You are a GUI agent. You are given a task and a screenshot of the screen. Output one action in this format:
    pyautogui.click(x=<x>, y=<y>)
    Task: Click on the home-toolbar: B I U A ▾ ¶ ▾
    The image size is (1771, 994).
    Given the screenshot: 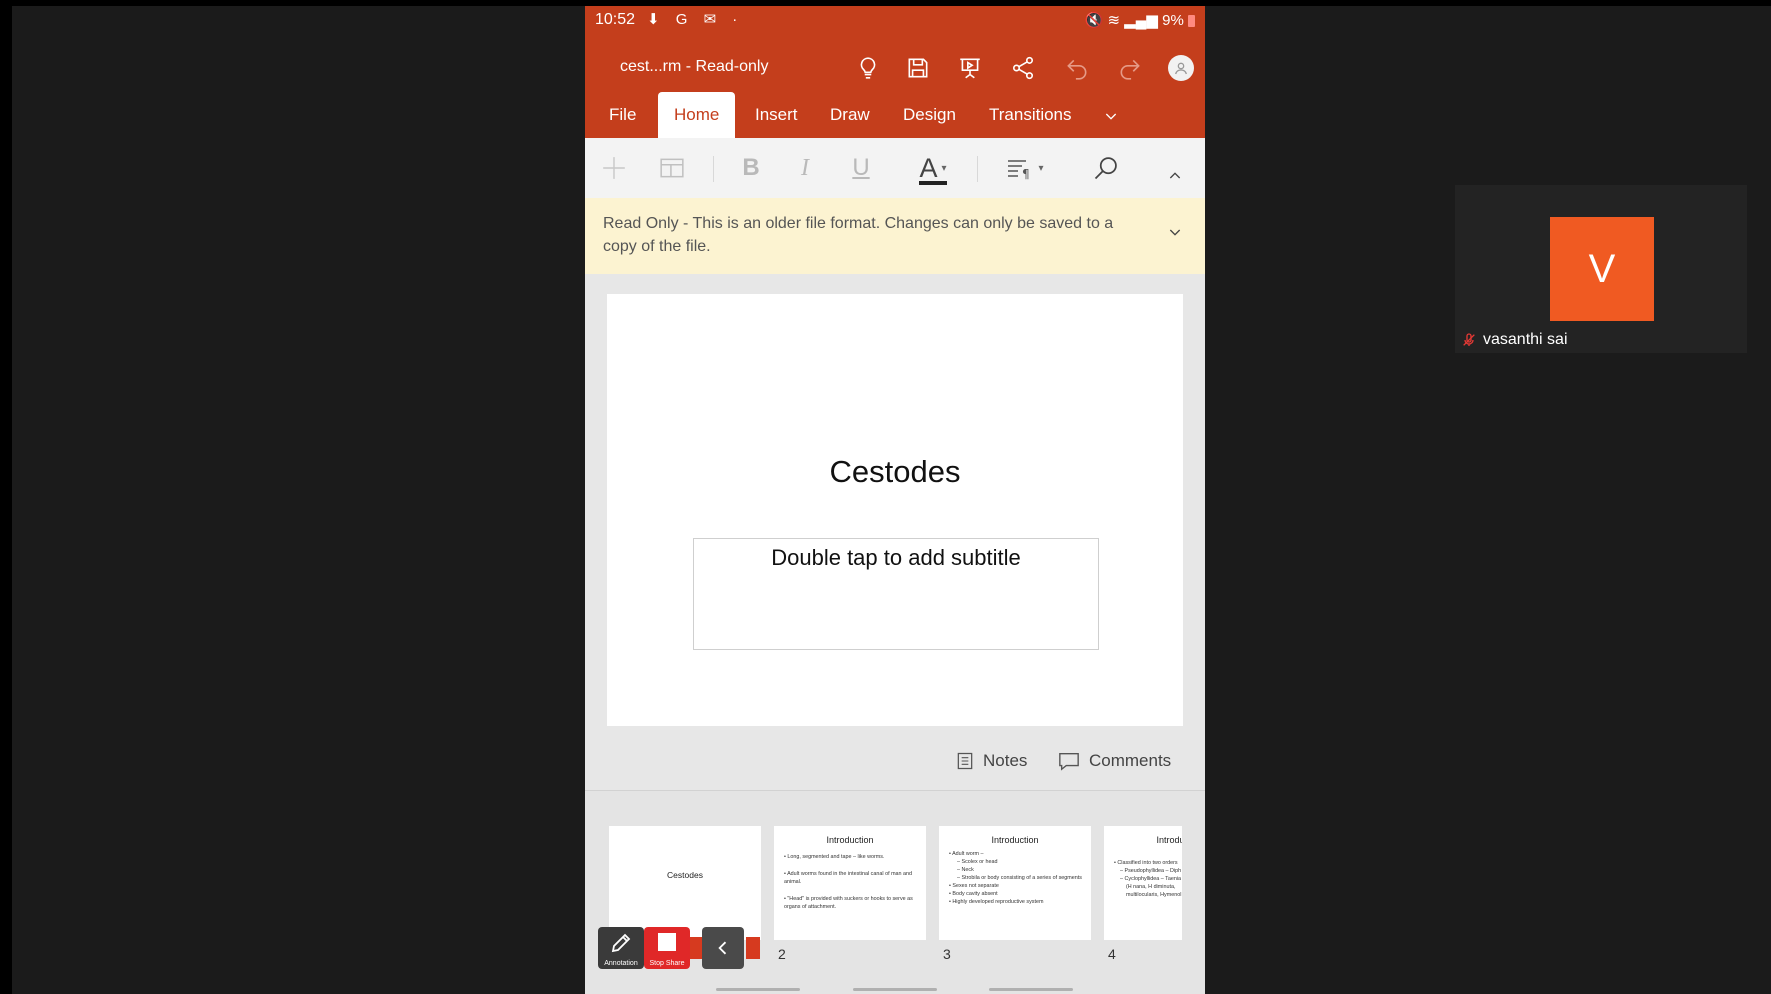 What is the action you would take?
    pyautogui.click(x=895, y=168)
    